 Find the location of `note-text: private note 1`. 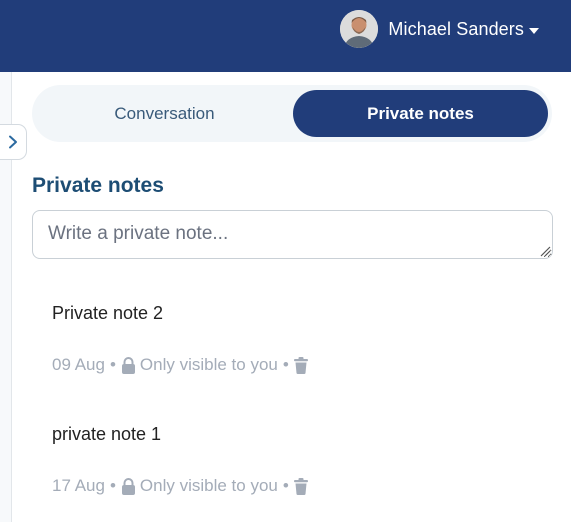

note-text: private note 1 is located at coordinates (107, 434).